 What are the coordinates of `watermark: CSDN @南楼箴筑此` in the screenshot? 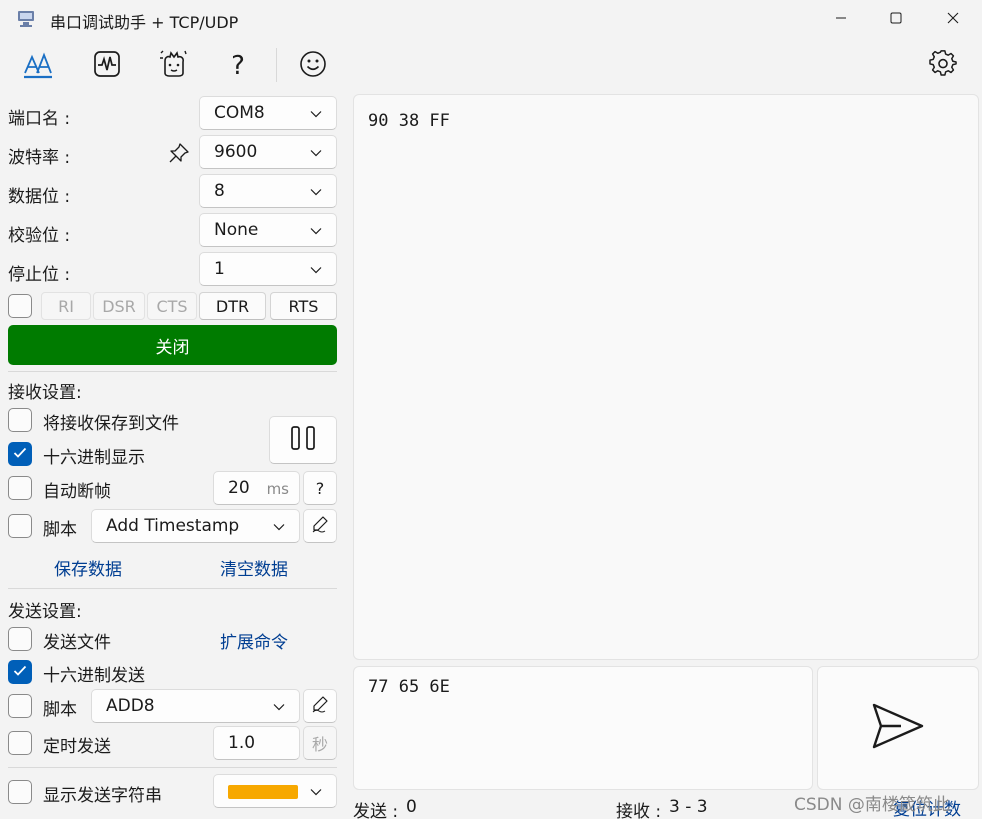 It's located at (872, 805).